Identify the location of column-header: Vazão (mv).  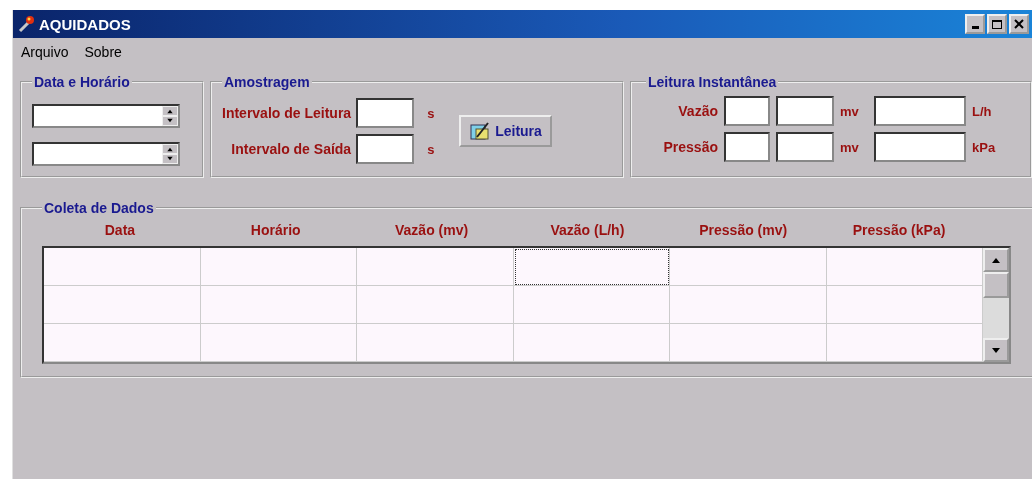
(432, 230).